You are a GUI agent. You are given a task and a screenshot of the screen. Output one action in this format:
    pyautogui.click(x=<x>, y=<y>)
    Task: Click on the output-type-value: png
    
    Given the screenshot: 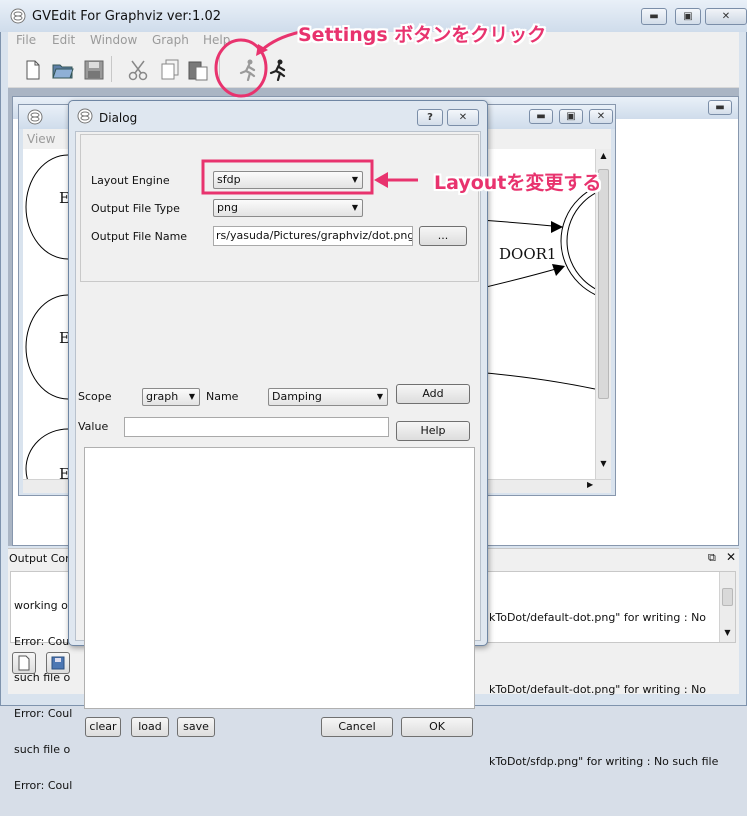 What is the action you would take?
    pyautogui.click(x=227, y=207)
    